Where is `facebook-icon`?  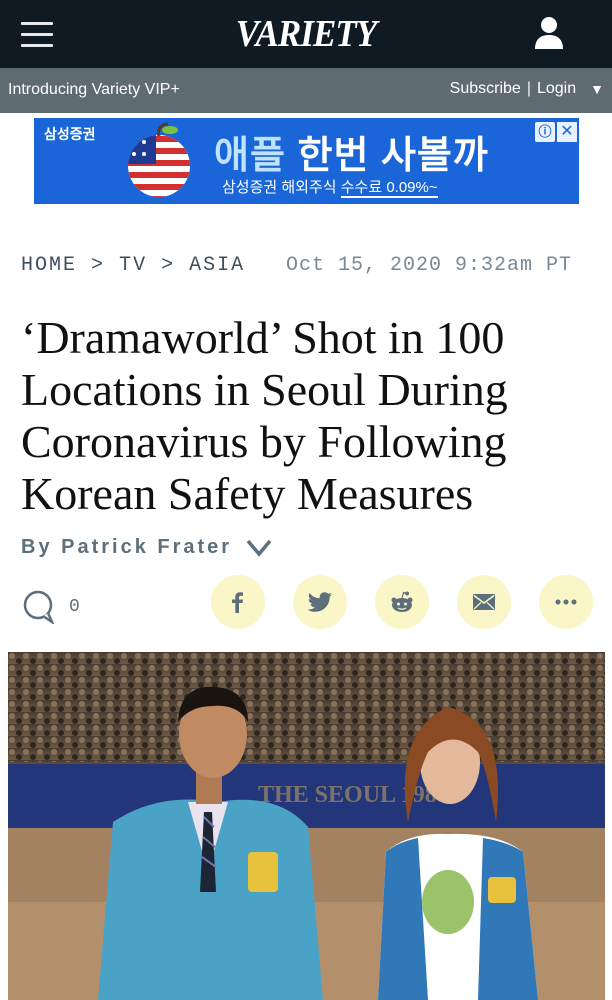 facebook-icon is located at coordinates (237, 602).